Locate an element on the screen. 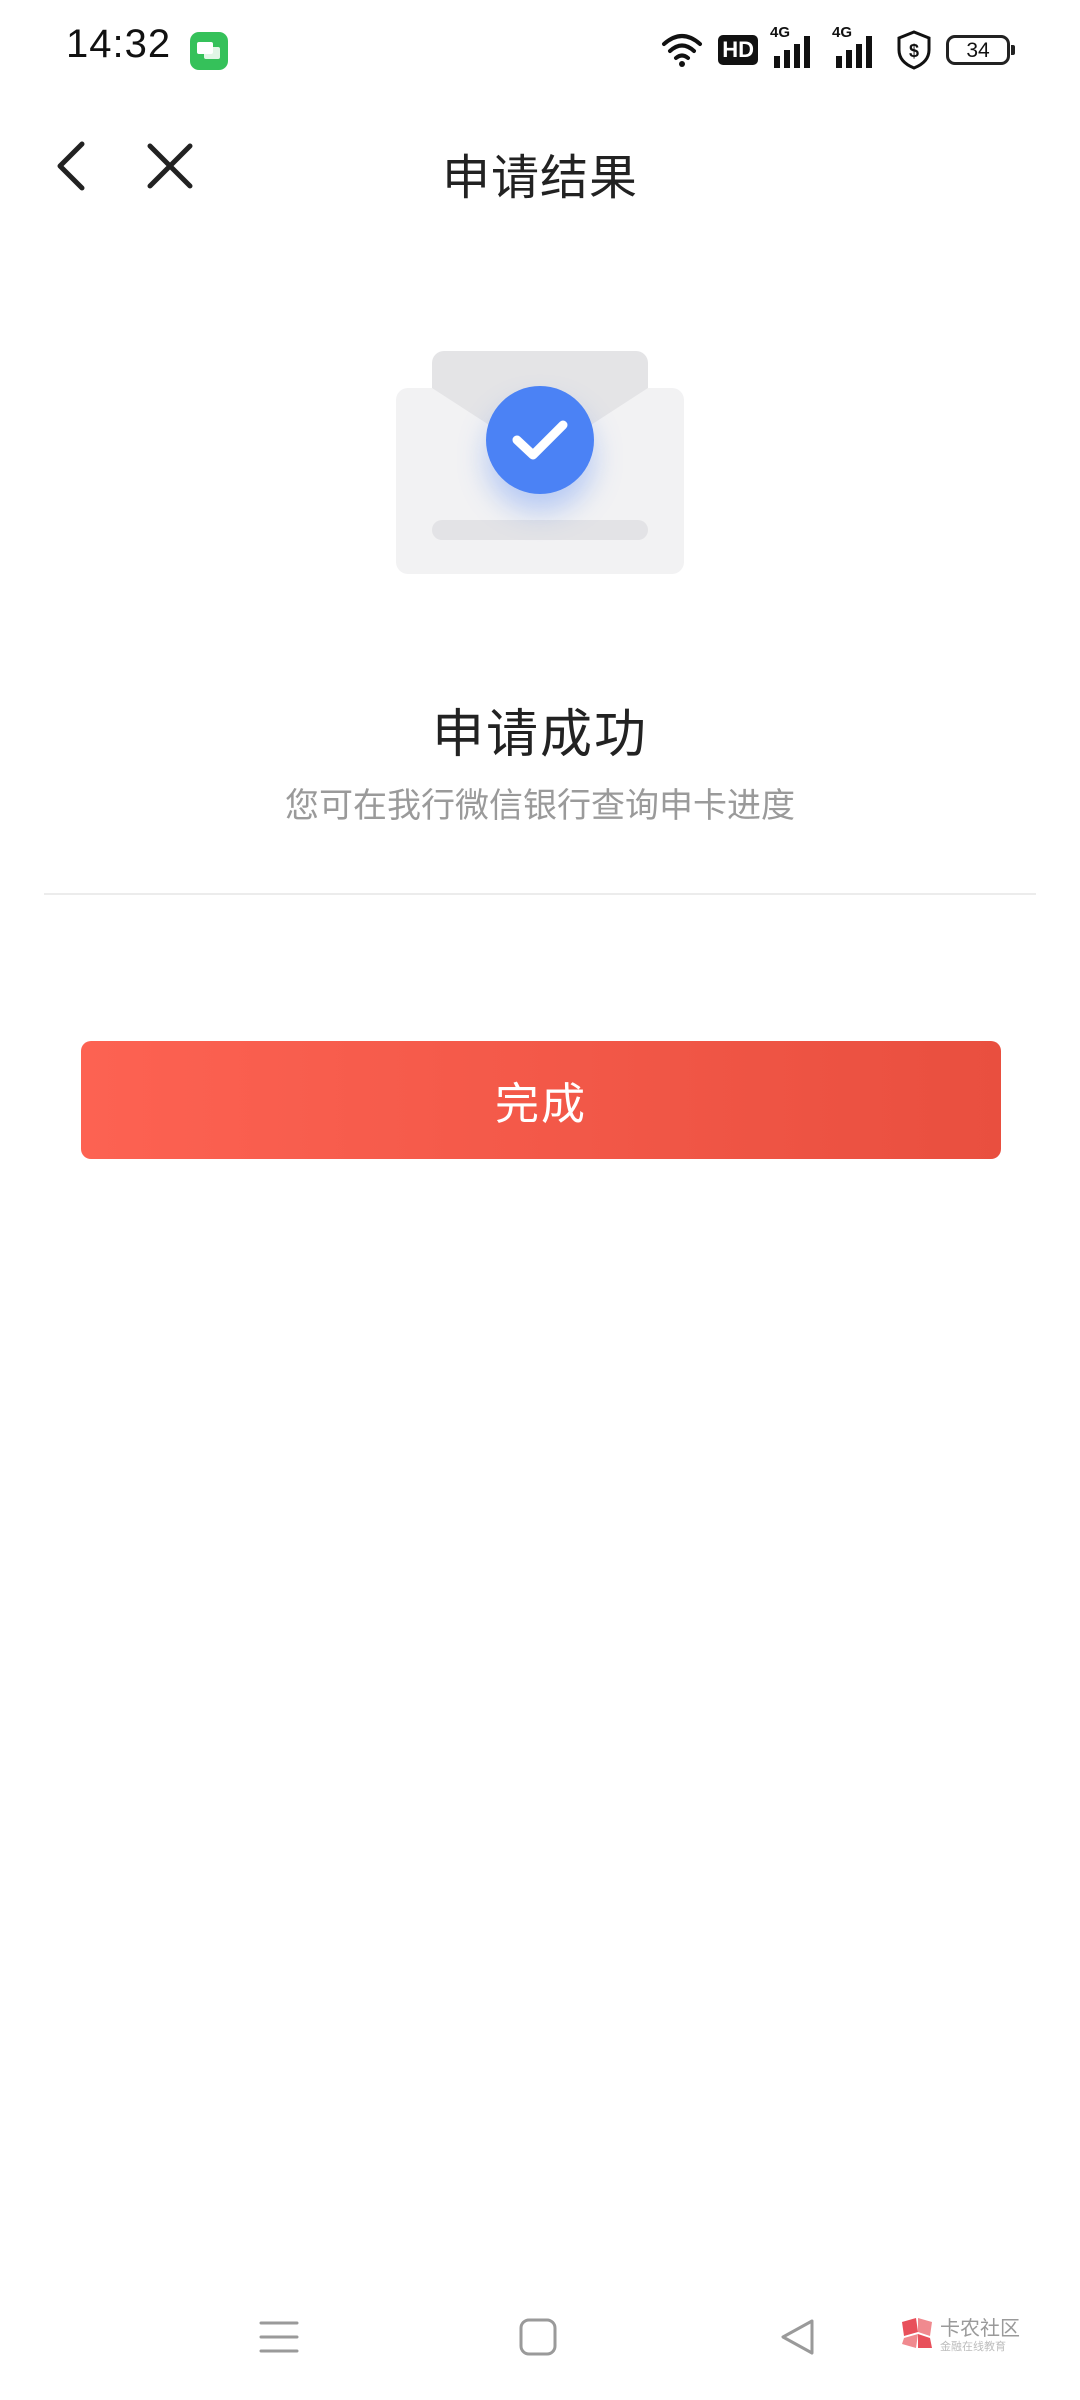 The height and width of the screenshot is (2400, 1080). done-button: 完成 is located at coordinates (541, 1100).